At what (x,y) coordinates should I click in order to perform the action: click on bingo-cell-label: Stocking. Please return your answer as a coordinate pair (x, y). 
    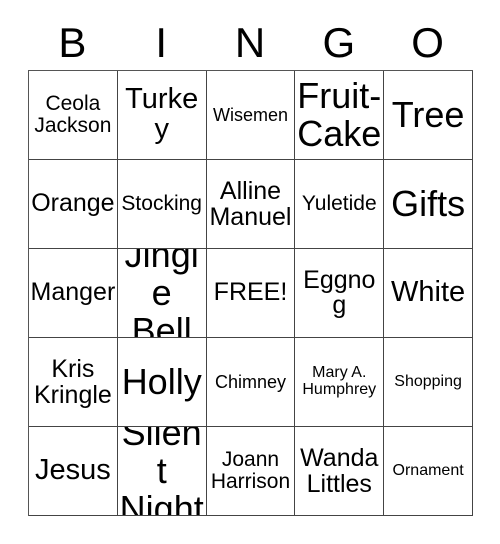
    Looking at the image, I should click on (161, 204).